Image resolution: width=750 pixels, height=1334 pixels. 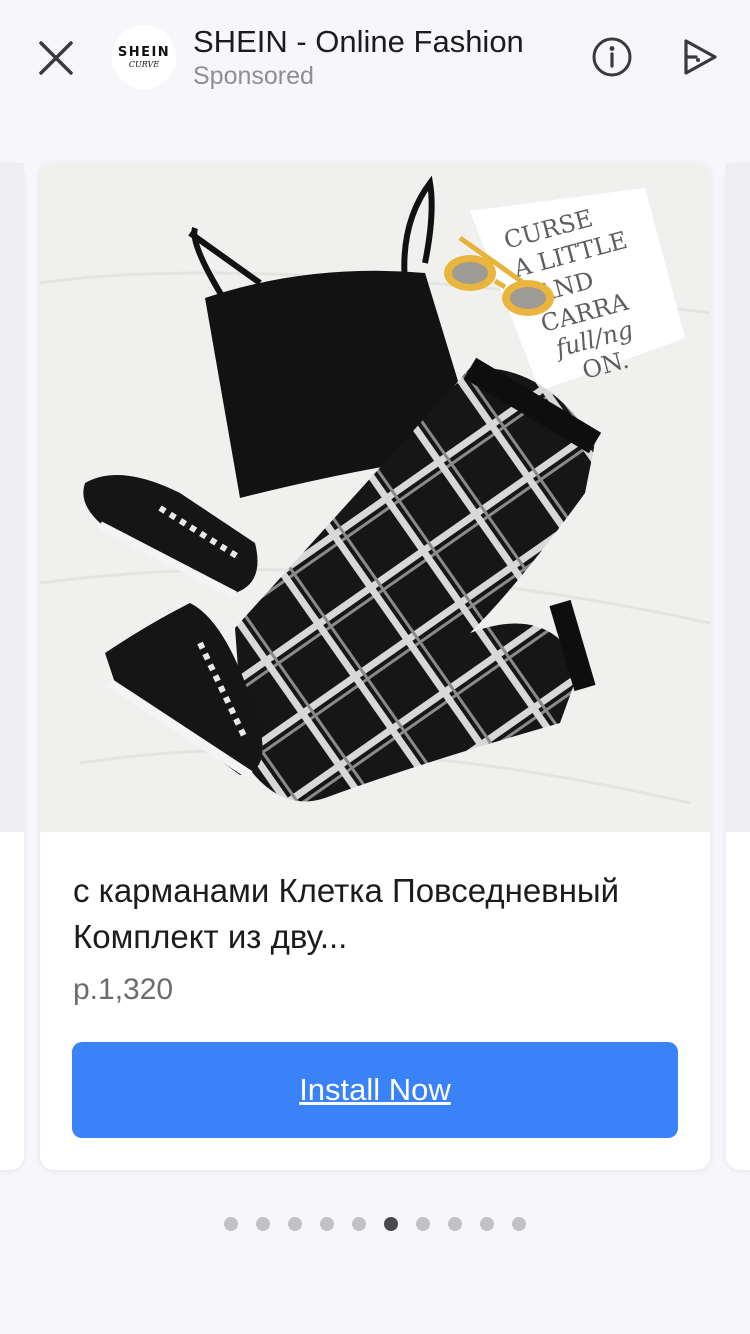 I want to click on pagination-dot-active, so click(x=391, y=1224).